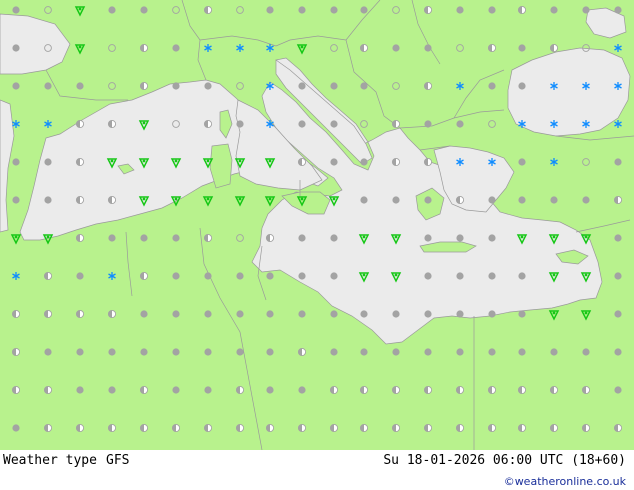  Describe the element at coordinates (565, 481) in the screenshot. I see `credit-link: ©weatheronline.co.uk` at that location.